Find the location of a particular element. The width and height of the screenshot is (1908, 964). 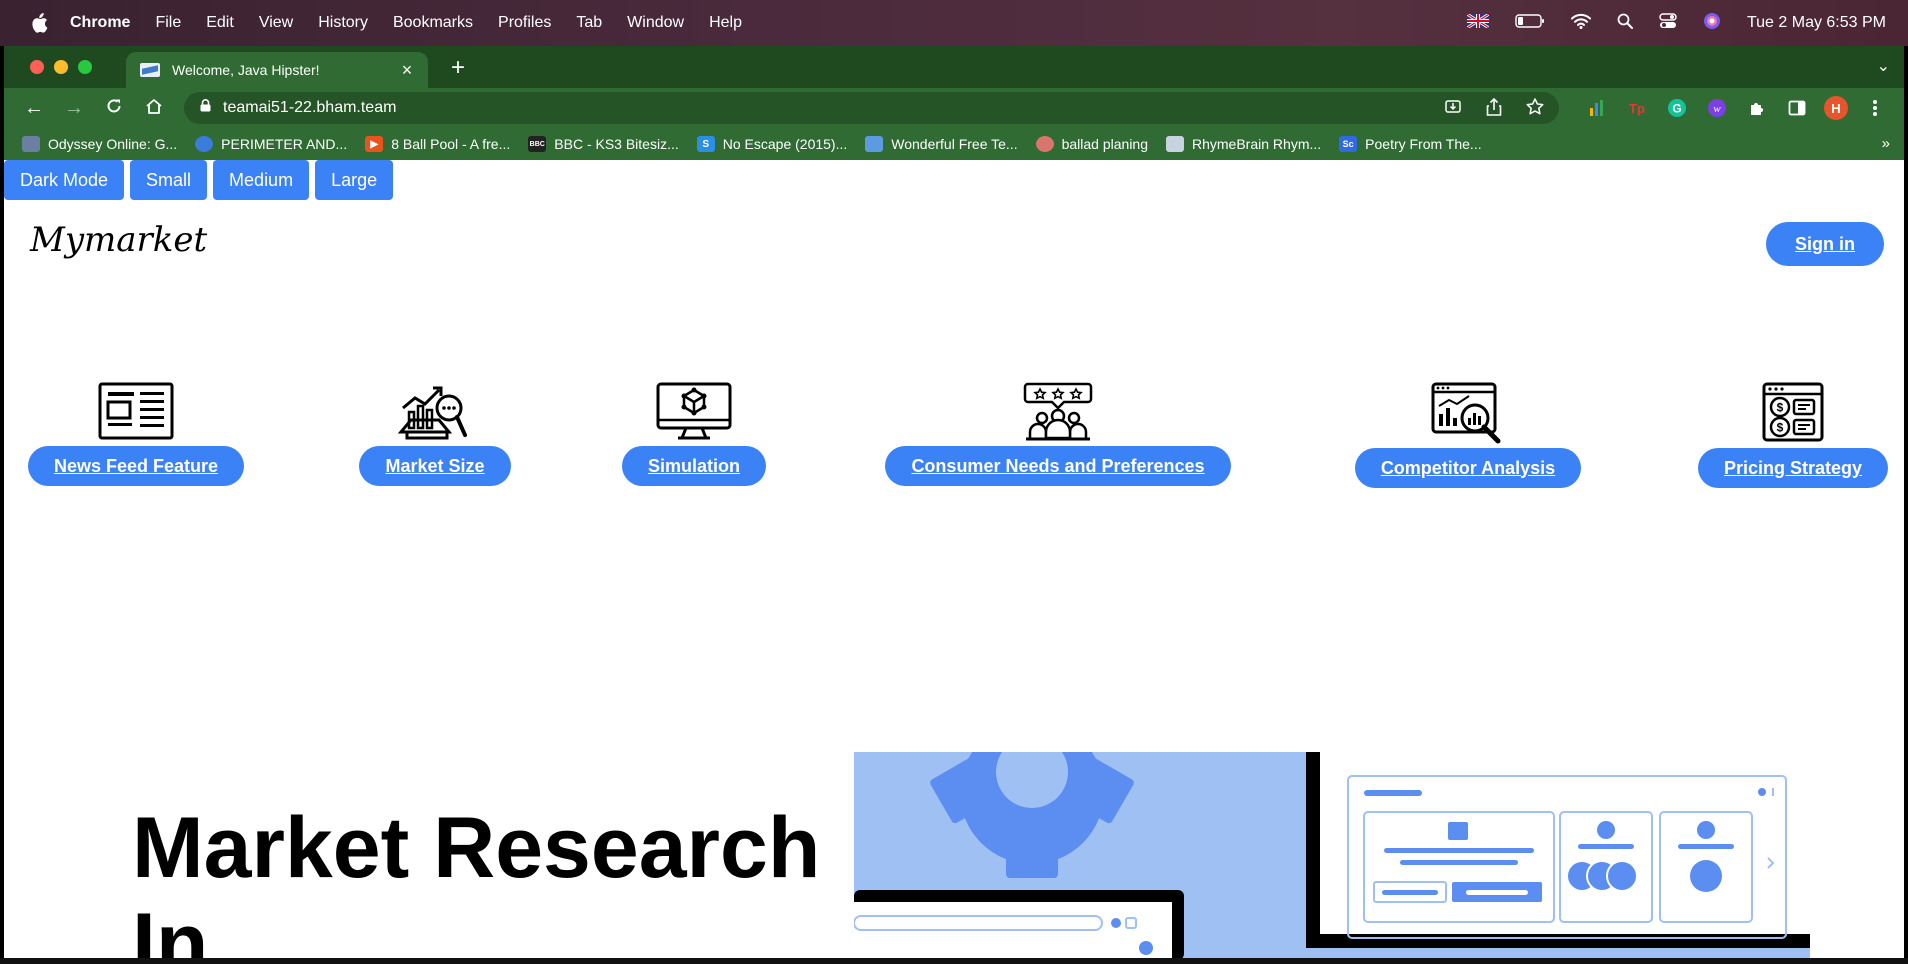

menu-tab: Tab is located at coordinates (589, 23).